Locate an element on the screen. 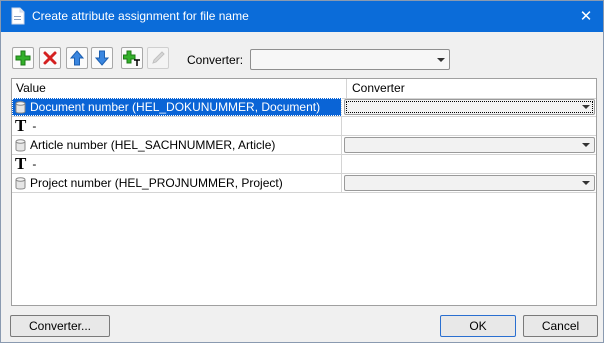 The width and height of the screenshot is (606, 345). grid-row: Project number (HEL_PROJNUMMER, Project) is located at coordinates (304, 183).